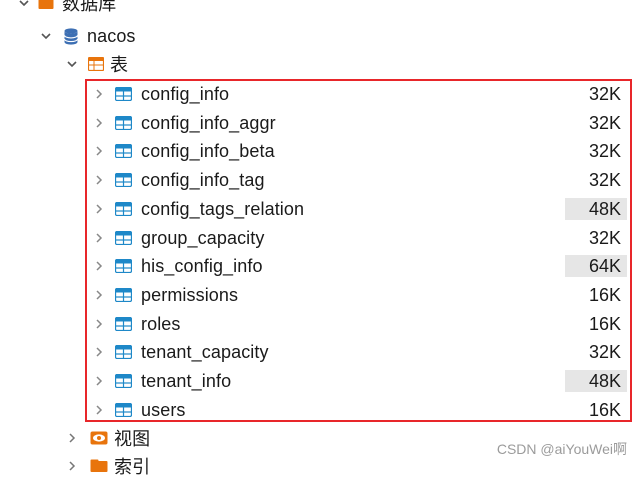  I want to click on view-icon, so click(99, 438).